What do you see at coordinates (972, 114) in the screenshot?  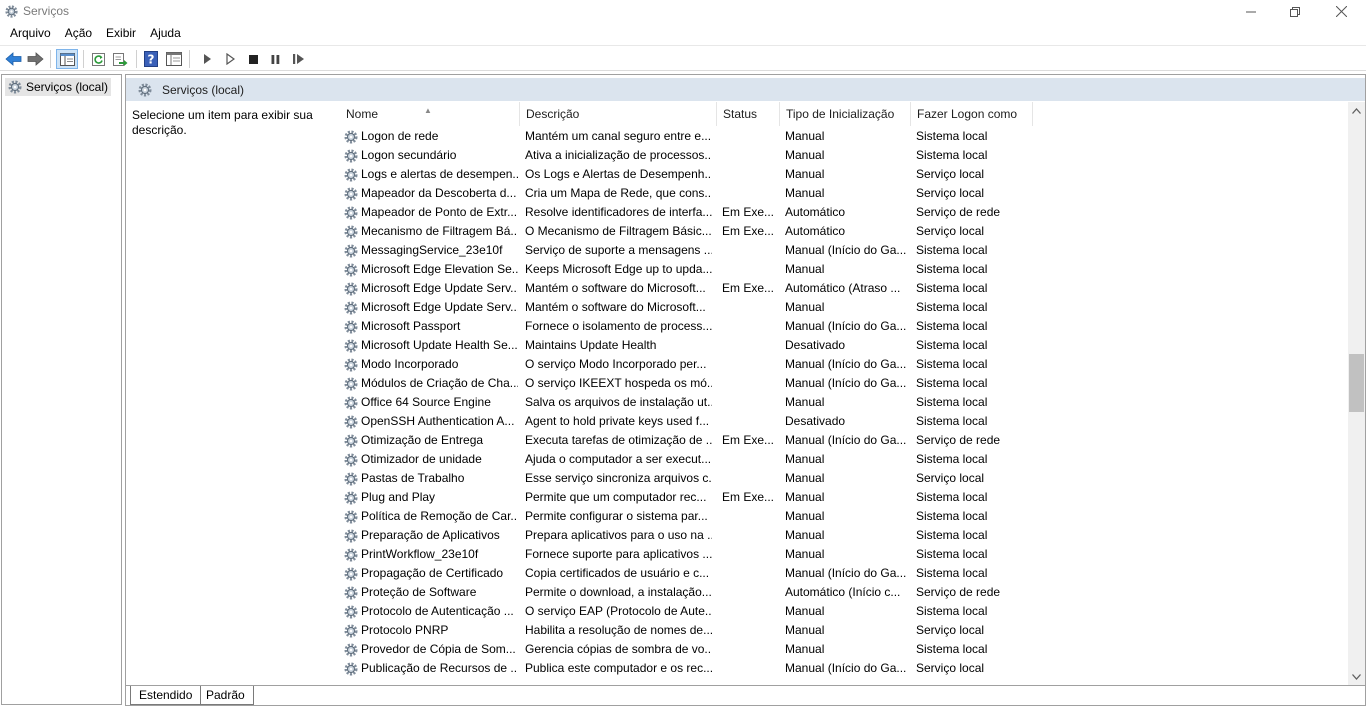 I see `column-header-log-on-as: Fazer Logon como` at bounding box center [972, 114].